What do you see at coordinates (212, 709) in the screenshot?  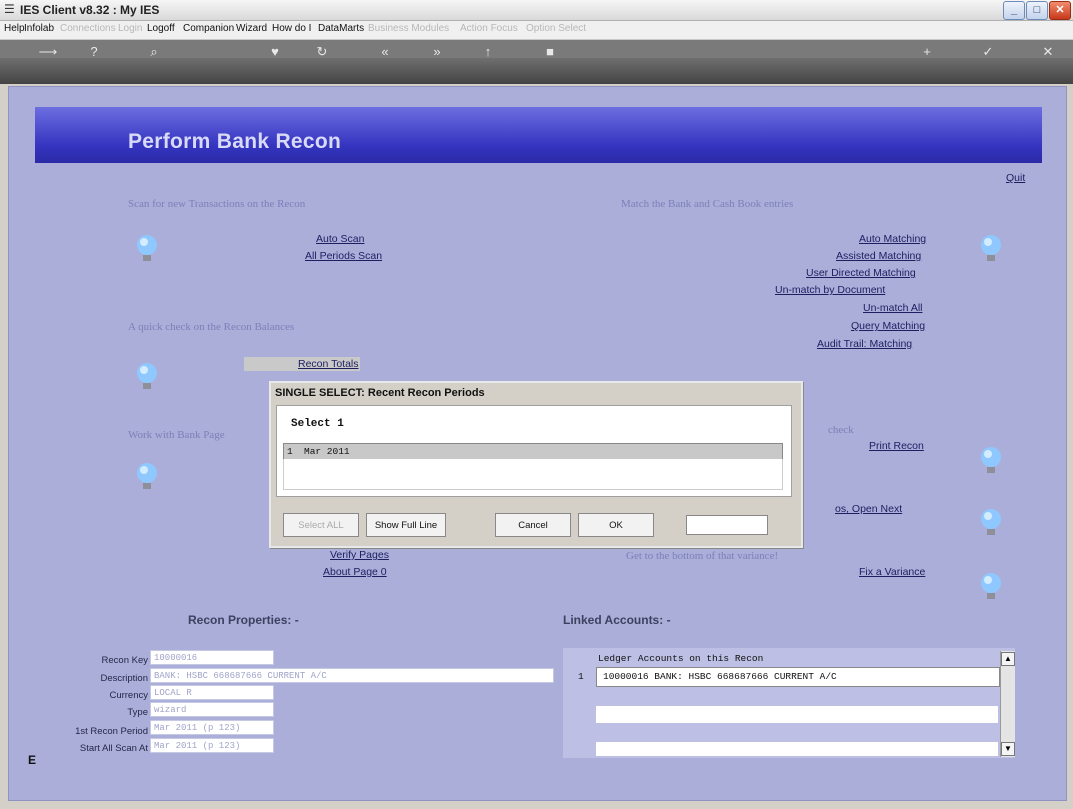 I see `type-field: wizard` at bounding box center [212, 709].